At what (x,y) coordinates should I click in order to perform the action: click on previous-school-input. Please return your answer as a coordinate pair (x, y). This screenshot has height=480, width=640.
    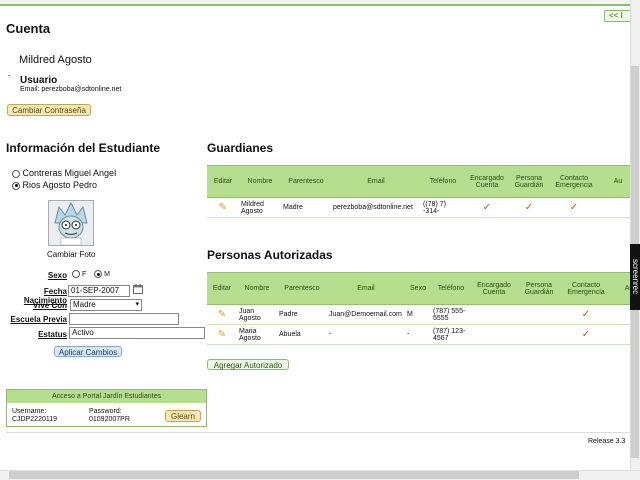
    Looking at the image, I should click on (124, 319).